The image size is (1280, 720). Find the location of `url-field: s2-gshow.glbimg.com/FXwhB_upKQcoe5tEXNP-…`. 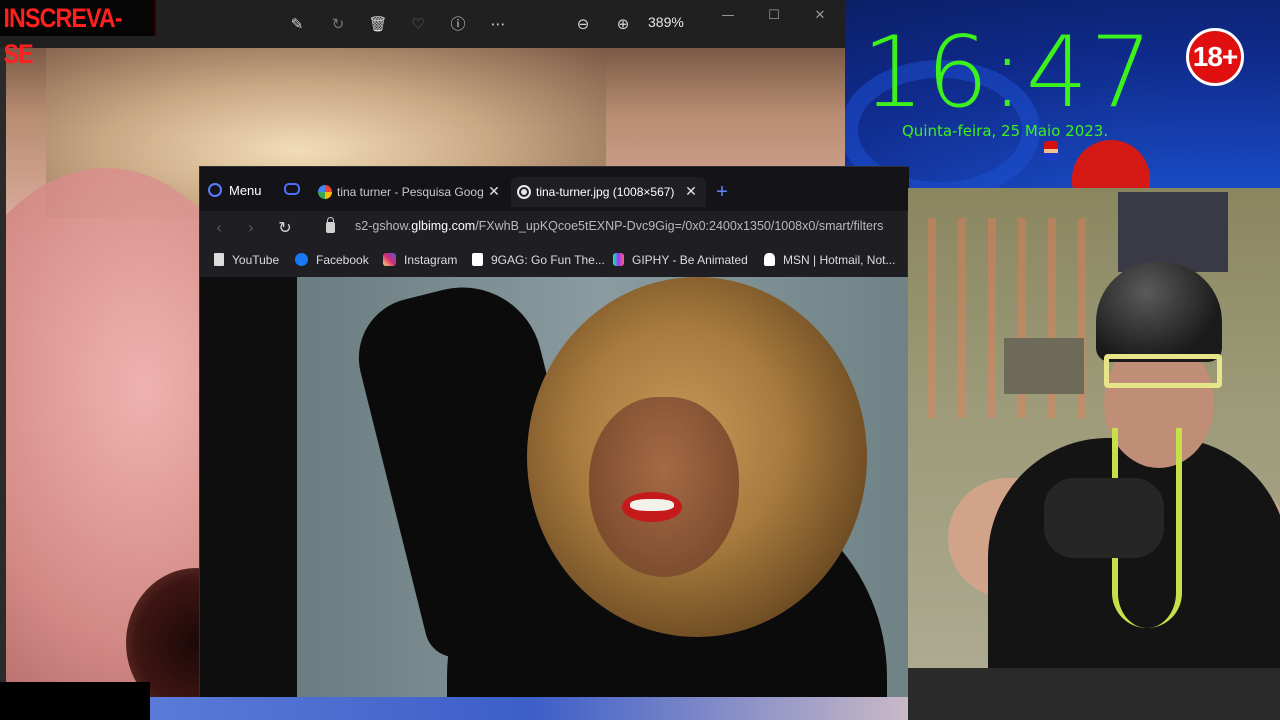

url-field: s2-gshow.glbimg.com/FXwhB_upKQcoe5tEXNP-… is located at coordinates (619, 226).